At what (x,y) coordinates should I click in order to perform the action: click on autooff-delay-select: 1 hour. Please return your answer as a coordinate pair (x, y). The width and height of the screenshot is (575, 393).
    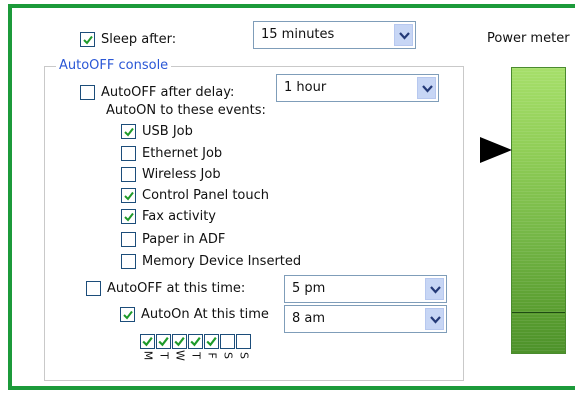
    Looking at the image, I should click on (357, 88).